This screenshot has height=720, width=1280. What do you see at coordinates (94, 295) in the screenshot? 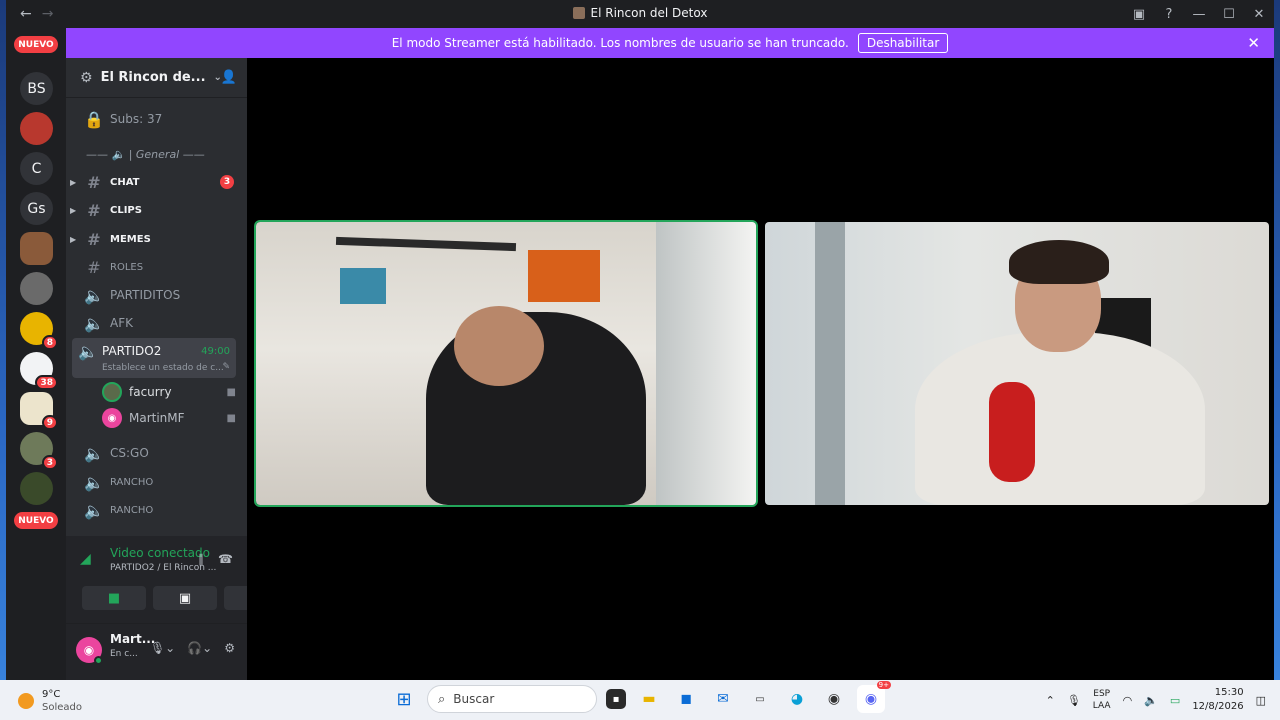
I see `speaker-icon: 🔈` at bounding box center [94, 295].